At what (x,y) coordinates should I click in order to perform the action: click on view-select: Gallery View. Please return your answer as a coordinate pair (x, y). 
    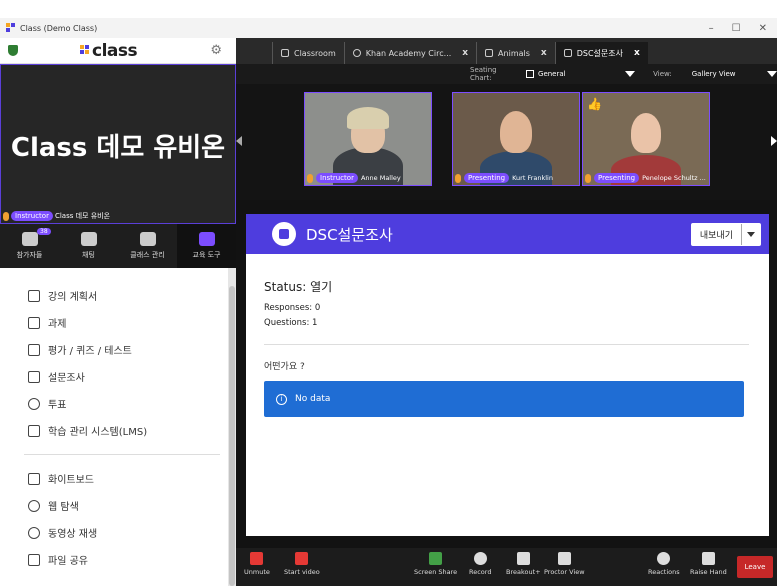
    Looking at the image, I should click on (734, 74).